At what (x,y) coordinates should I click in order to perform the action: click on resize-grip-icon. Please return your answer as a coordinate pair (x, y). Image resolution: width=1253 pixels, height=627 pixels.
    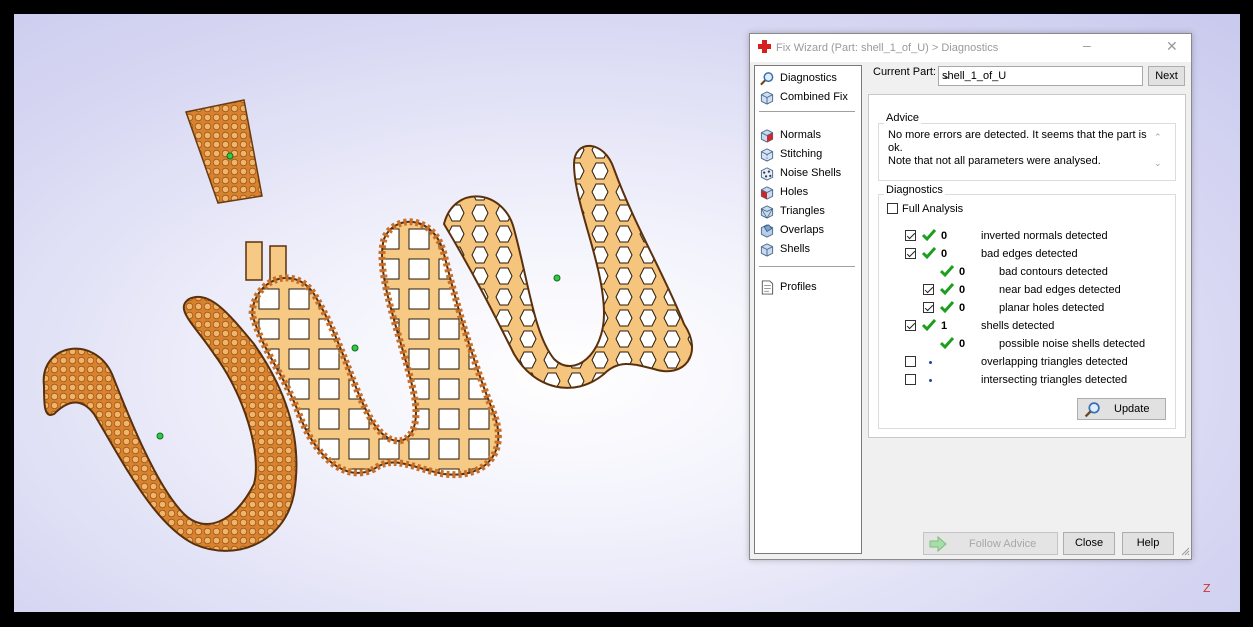
    Looking at the image, I should click on (1185, 551).